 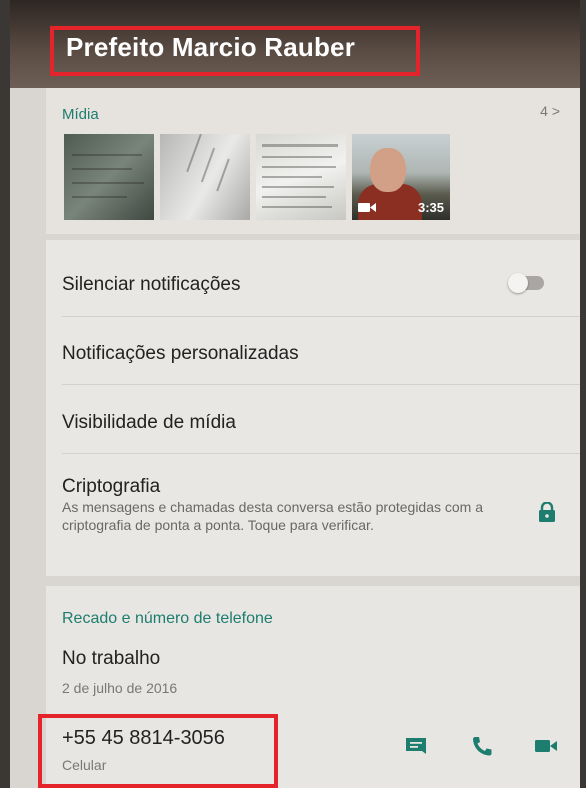 I want to click on media-video-thumbnail: 3:35, so click(x=401, y=177).